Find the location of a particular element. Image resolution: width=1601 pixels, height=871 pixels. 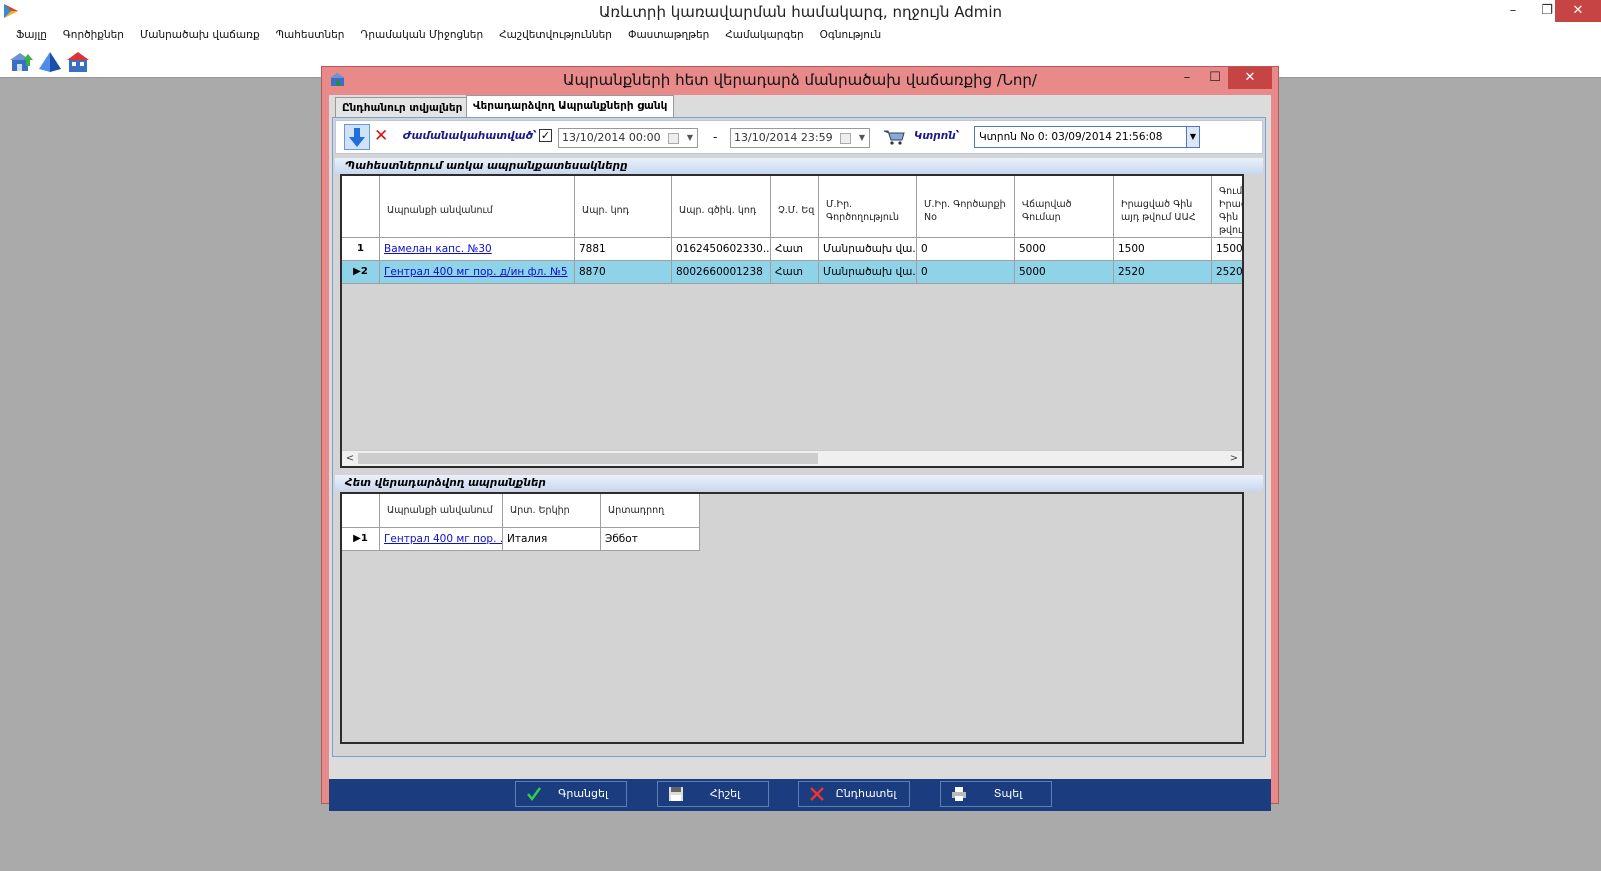

close-button: ✕ is located at coordinates (1578, 11).